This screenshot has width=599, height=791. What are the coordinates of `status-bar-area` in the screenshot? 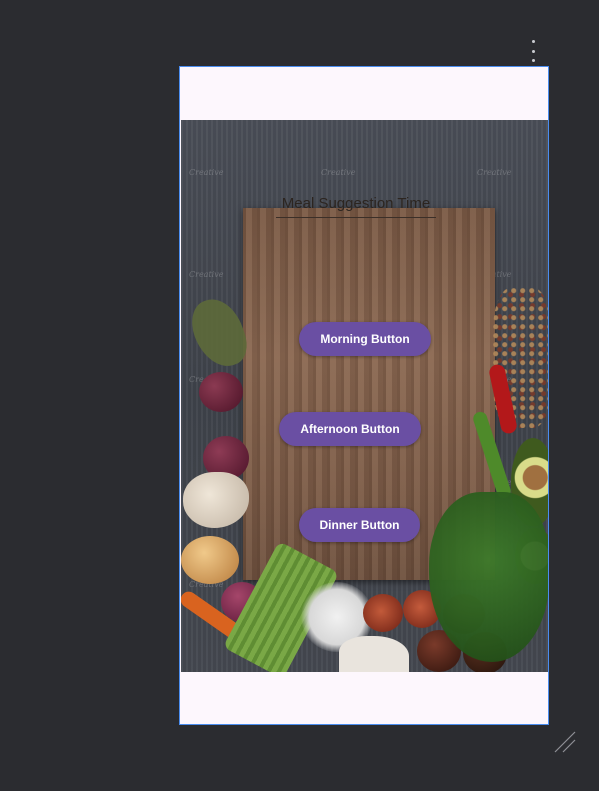 It's located at (364, 93).